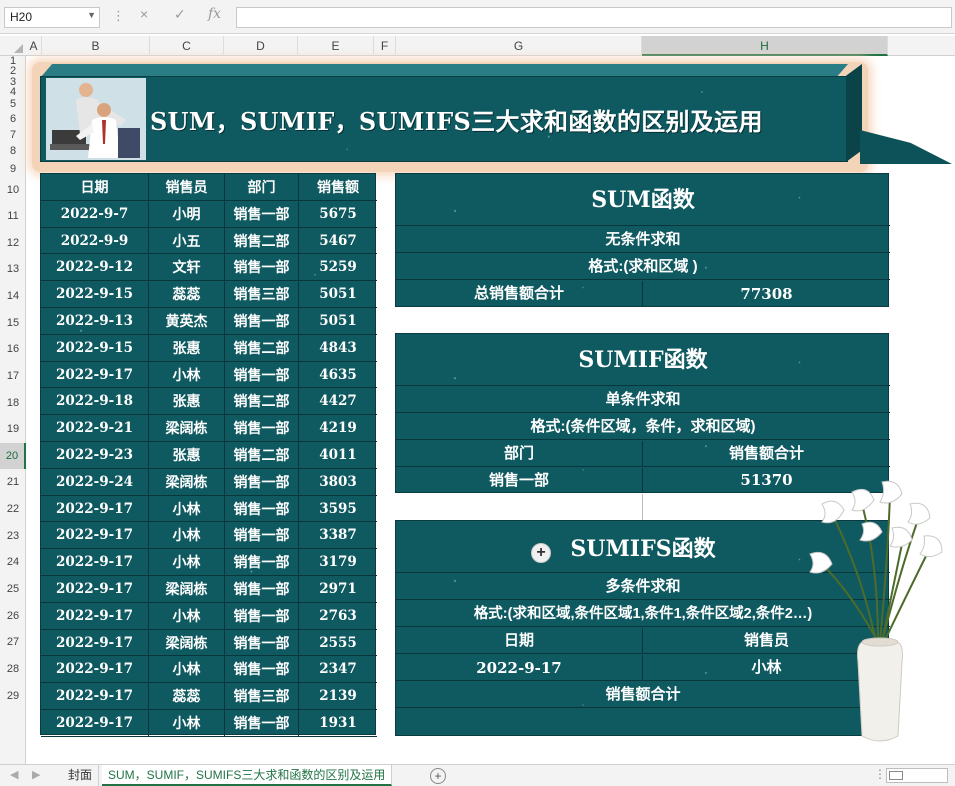 This screenshot has width=955, height=786. Describe the element at coordinates (338, 375) in the screenshot. I see `cell-sales-amount: 4635` at that location.